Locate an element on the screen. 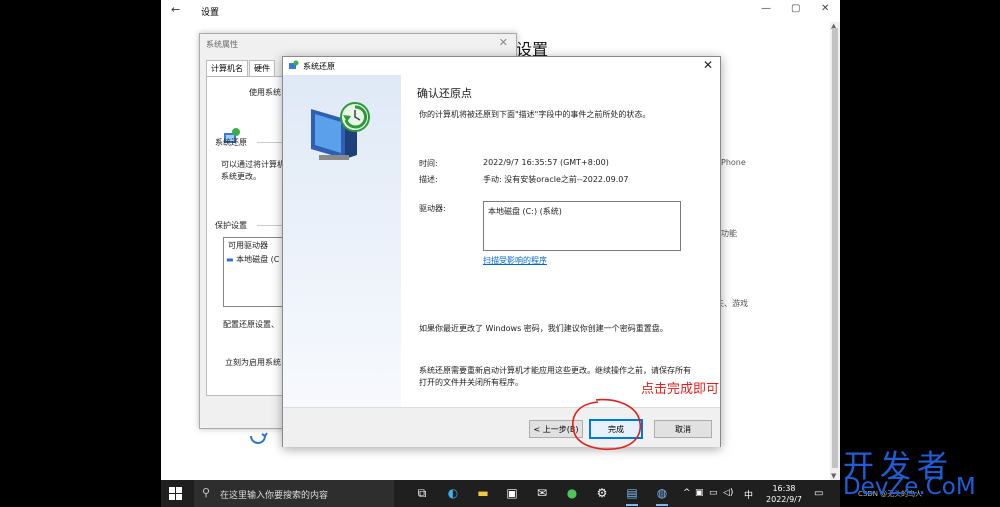 Image resolution: width=1000 pixels, height=507 pixels. drives-header: 可用驱动器 is located at coordinates (248, 245).